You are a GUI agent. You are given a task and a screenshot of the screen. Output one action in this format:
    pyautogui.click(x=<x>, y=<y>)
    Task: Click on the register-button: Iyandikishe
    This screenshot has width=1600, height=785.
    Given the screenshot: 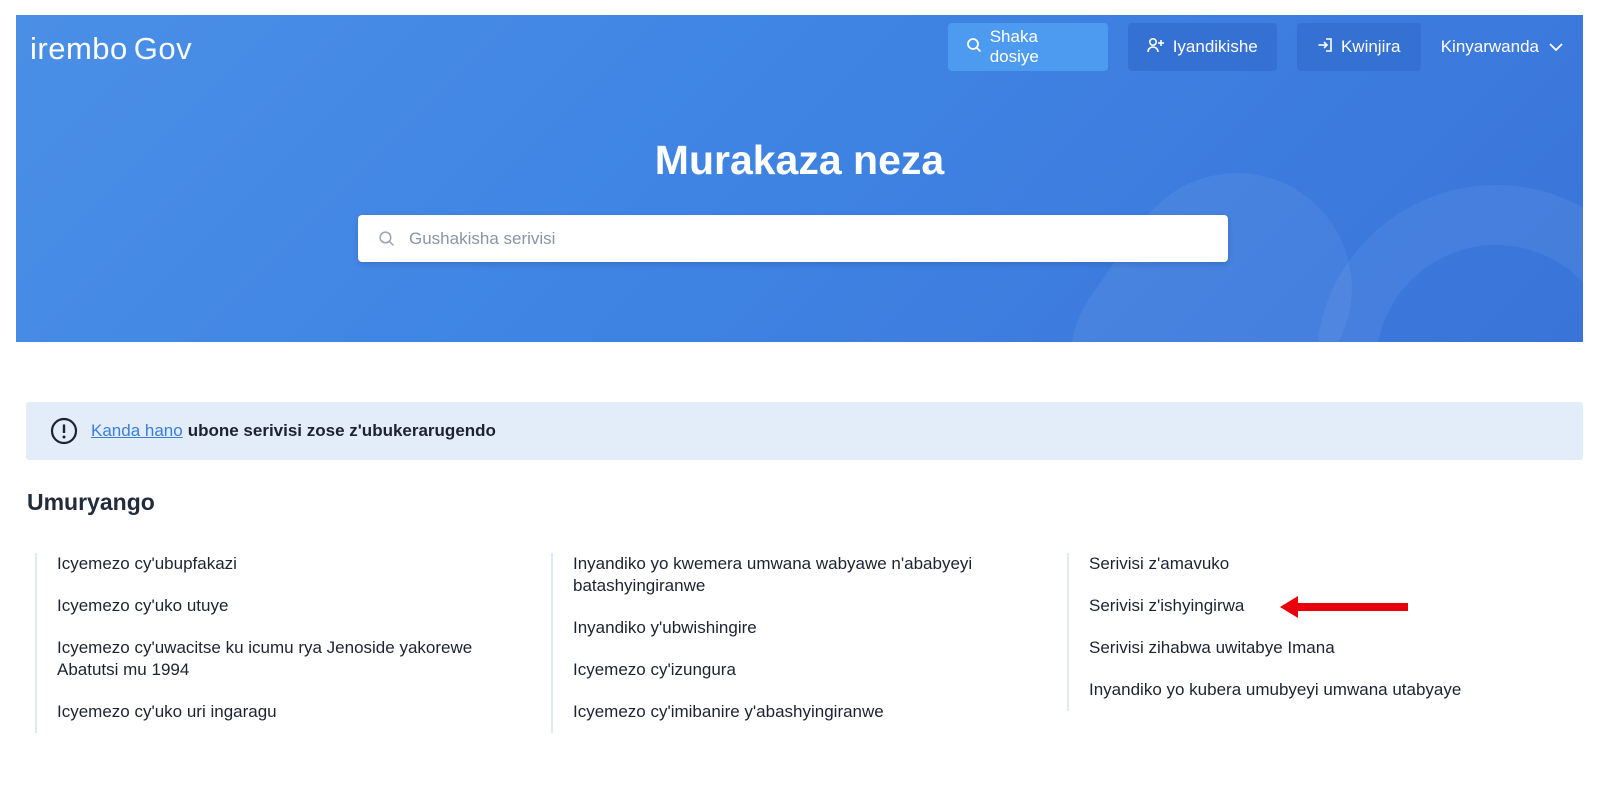 What is the action you would take?
    pyautogui.click(x=1202, y=47)
    